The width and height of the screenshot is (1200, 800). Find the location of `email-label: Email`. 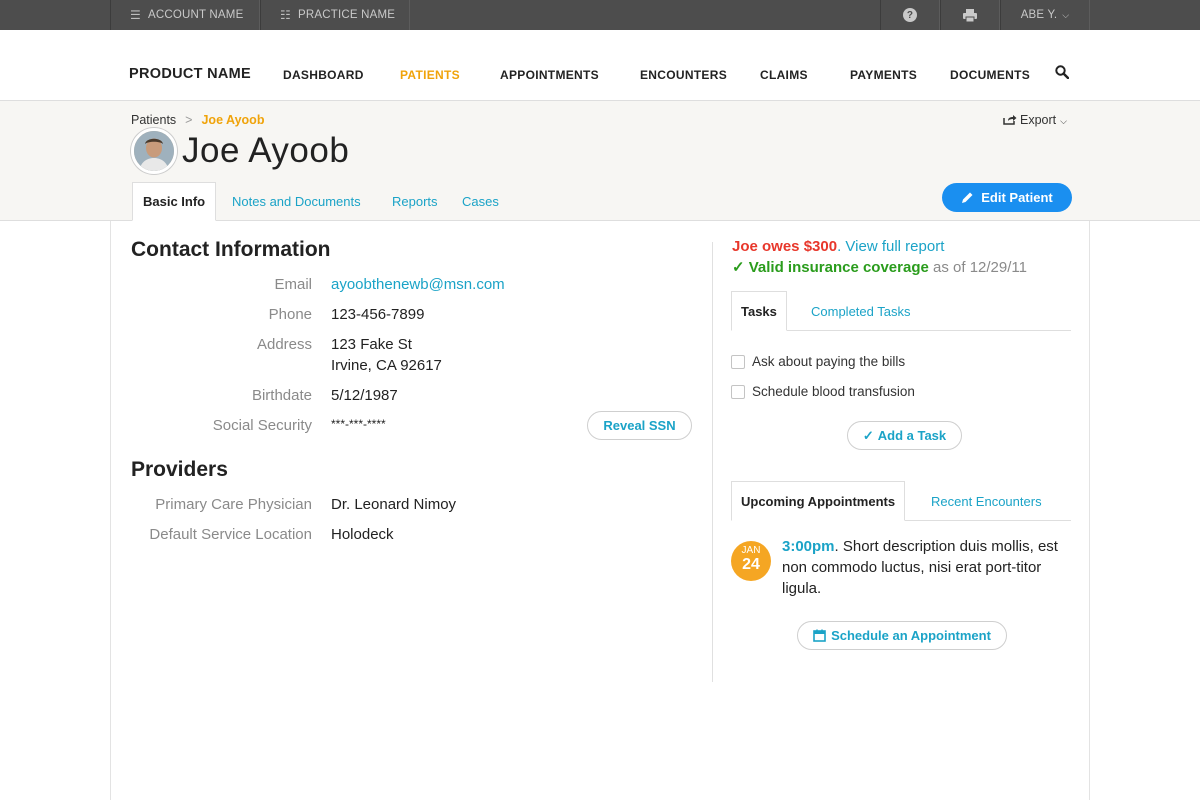

email-label: Email is located at coordinates (293, 284).